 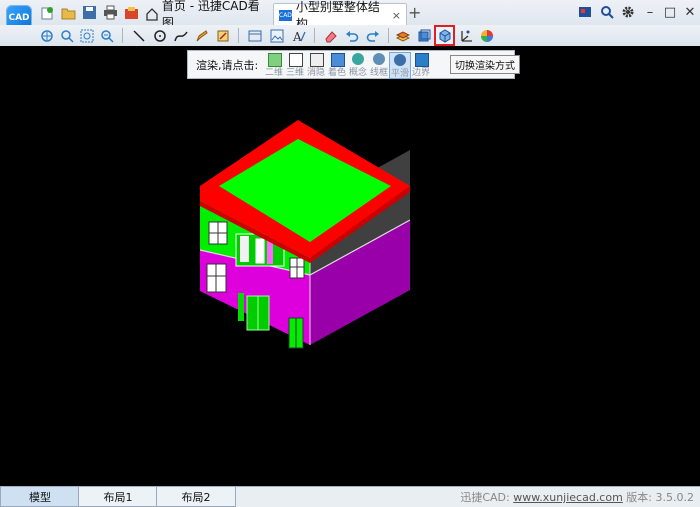 I want to click on cube-icon, so click(x=444, y=35).